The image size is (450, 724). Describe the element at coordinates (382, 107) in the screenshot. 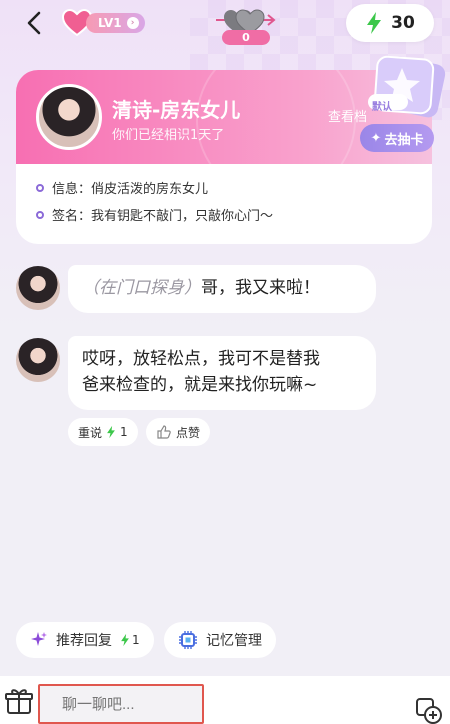

I see `card-badge-text: 默认` at that location.